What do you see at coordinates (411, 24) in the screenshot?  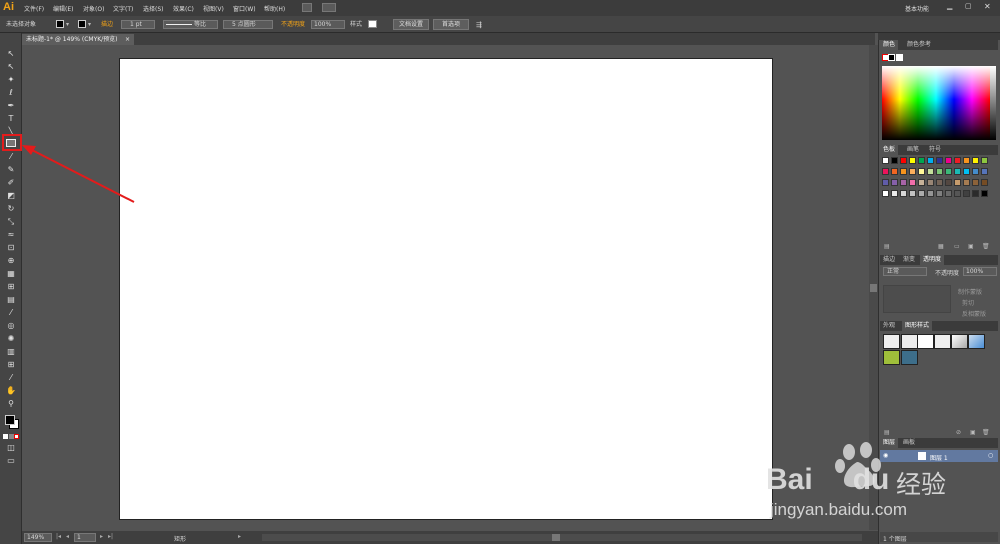 I see `document-setup-button: 文档设置` at bounding box center [411, 24].